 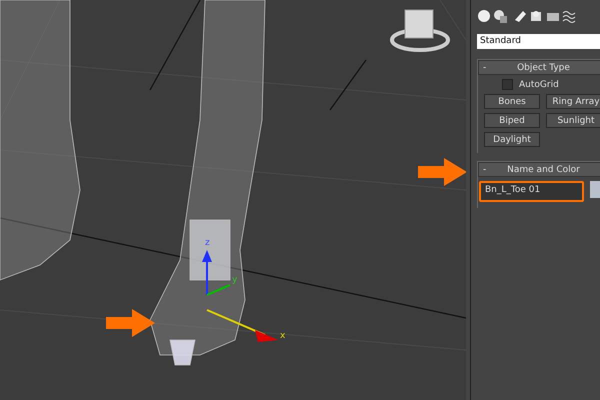 What do you see at coordinates (207, 243) in the screenshot?
I see `axis-label: z` at bounding box center [207, 243].